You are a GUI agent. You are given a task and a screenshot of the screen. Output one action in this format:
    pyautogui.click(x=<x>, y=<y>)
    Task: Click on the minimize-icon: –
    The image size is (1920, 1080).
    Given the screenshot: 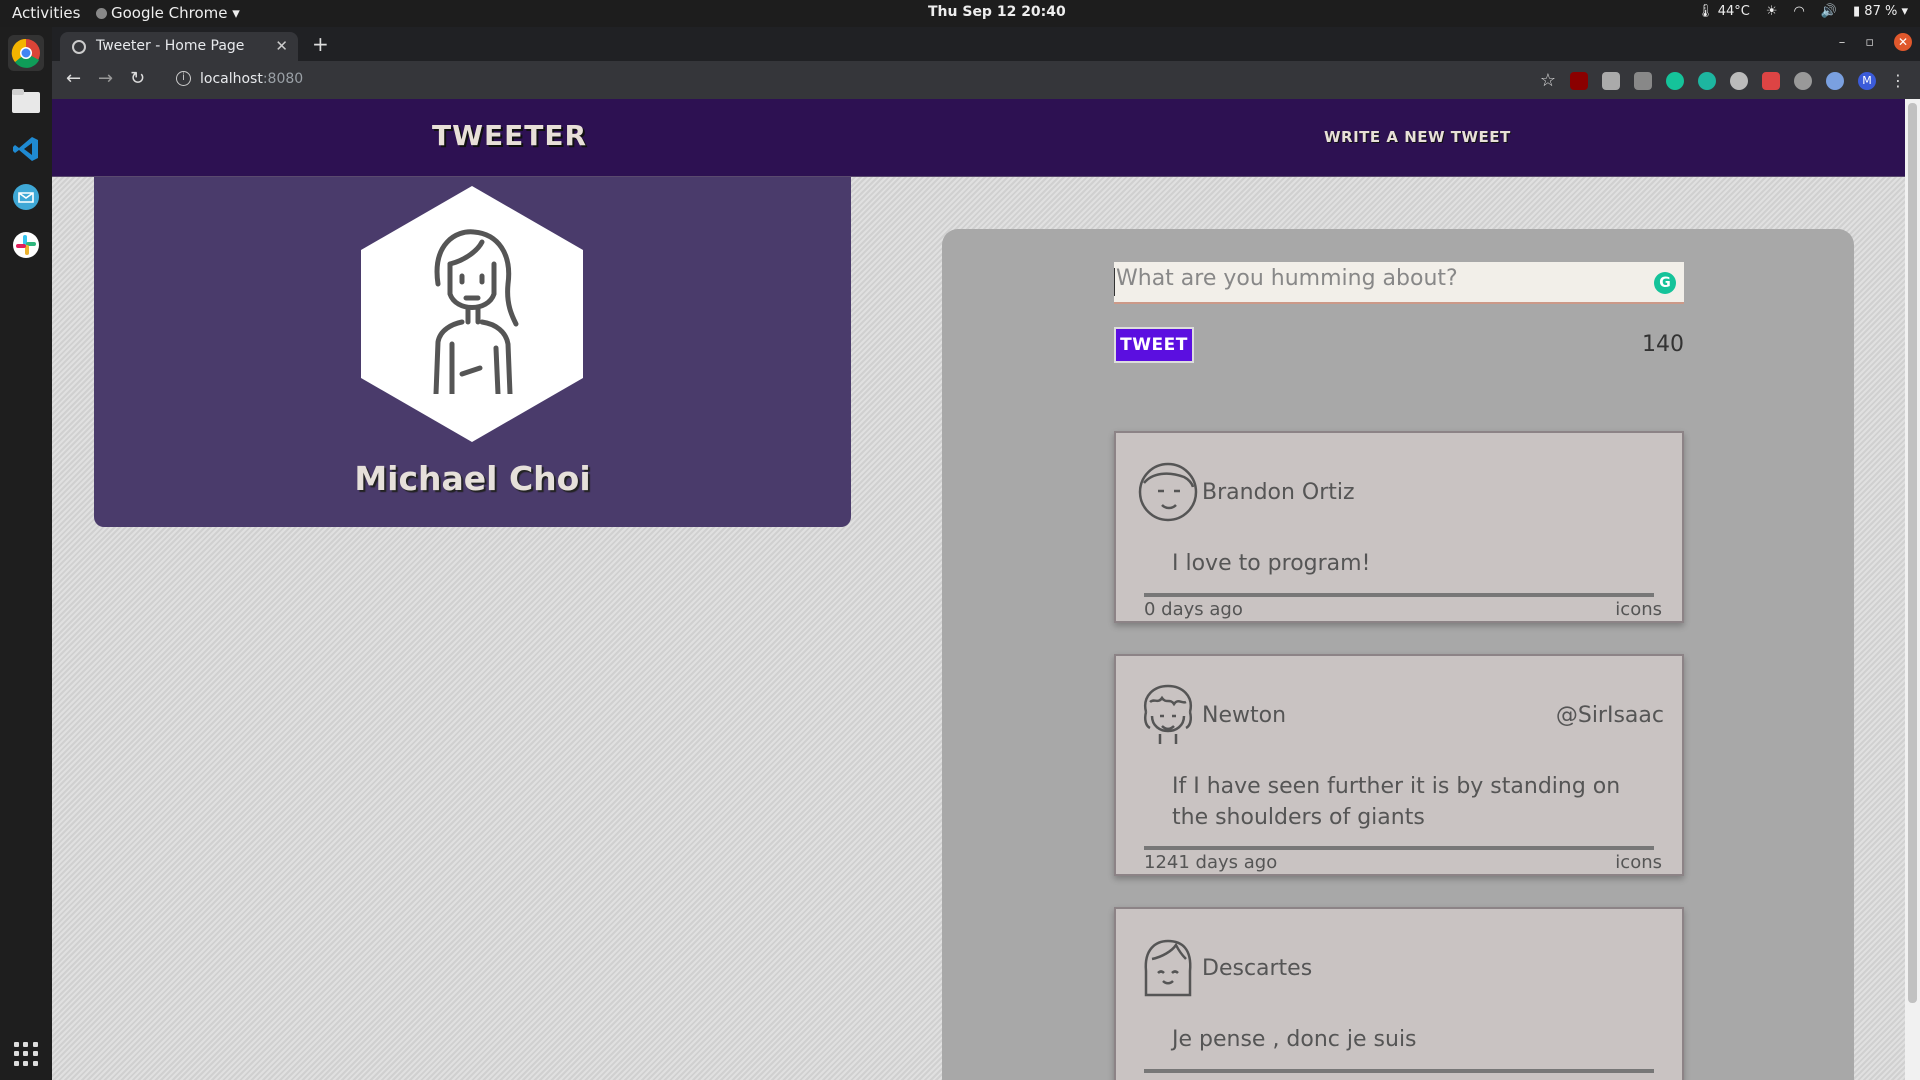 What is the action you would take?
    pyautogui.click(x=1842, y=42)
    